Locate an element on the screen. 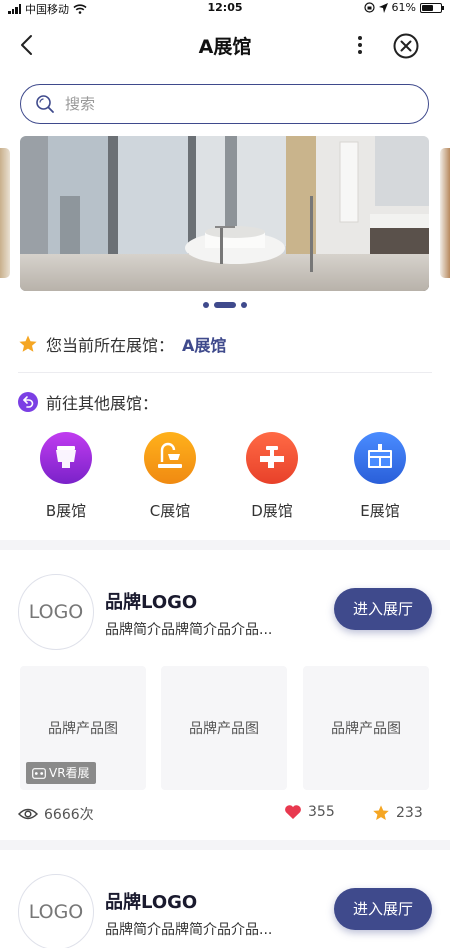  other-halls-header: 前往其他展馆： is located at coordinates (88, 402).